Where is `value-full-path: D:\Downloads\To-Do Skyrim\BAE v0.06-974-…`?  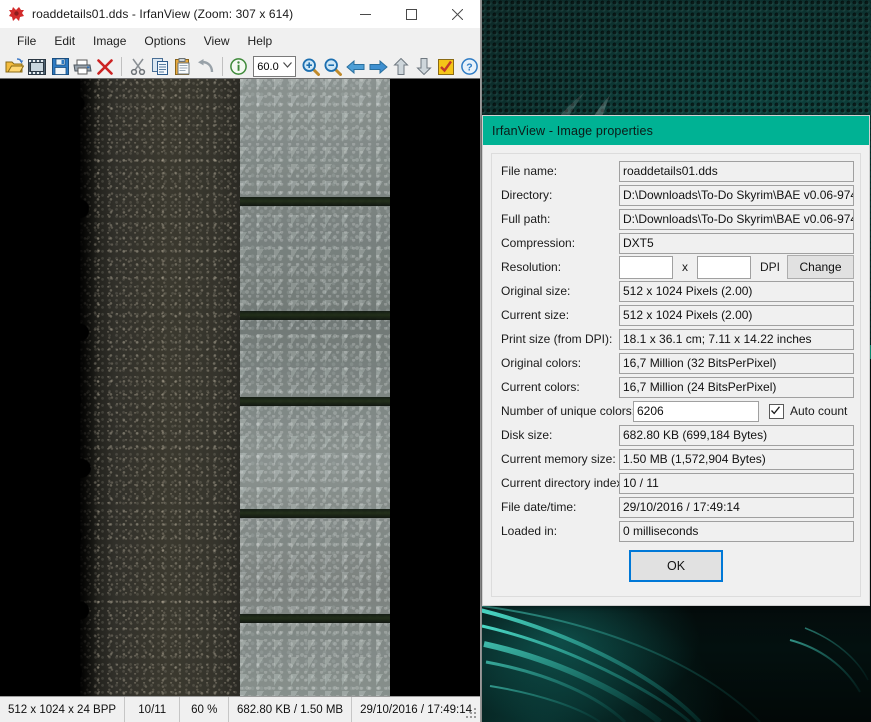
value-full-path: D:\Downloads\To-Do Skyrim\BAE v0.06-974-… is located at coordinates (736, 219).